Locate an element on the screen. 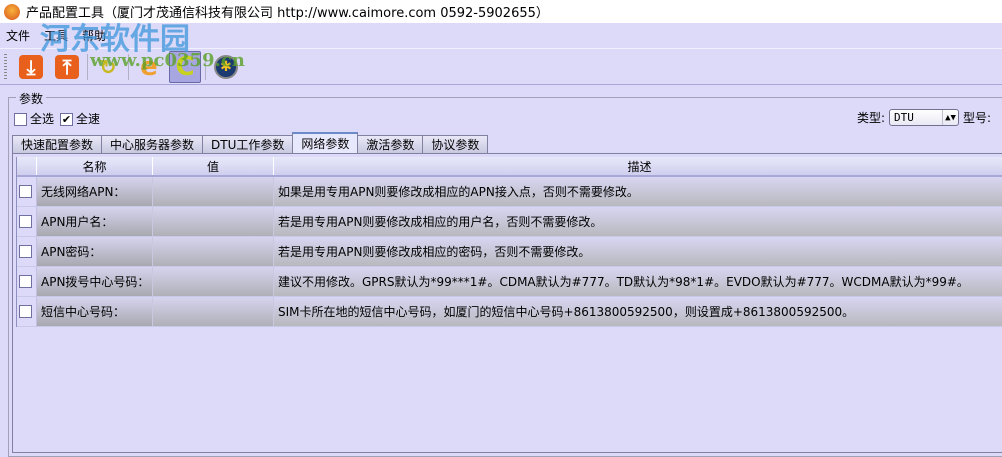 This screenshot has height=457, width=1002. table-row: APN用户名： 若是用专用APN则要修改成相应的用户名，否则不需要修改。 is located at coordinates (509, 222).